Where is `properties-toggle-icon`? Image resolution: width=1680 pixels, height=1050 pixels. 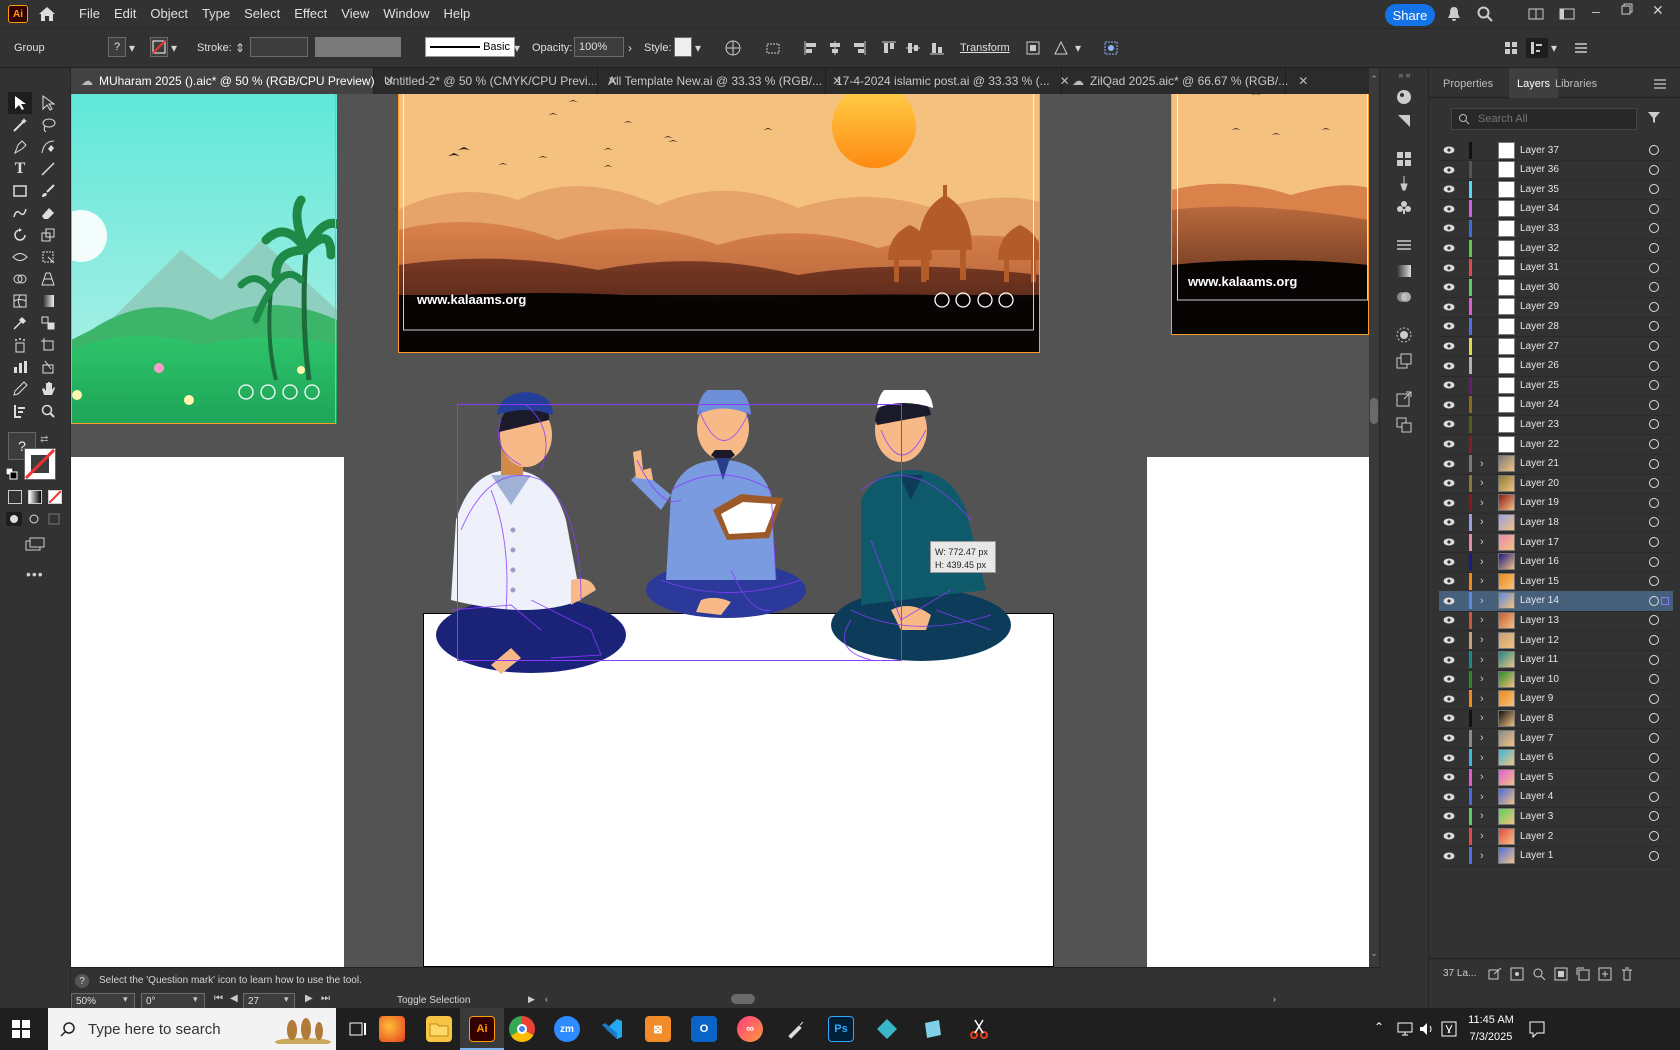
properties-toggle-icon is located at coordinates (1537, 48).